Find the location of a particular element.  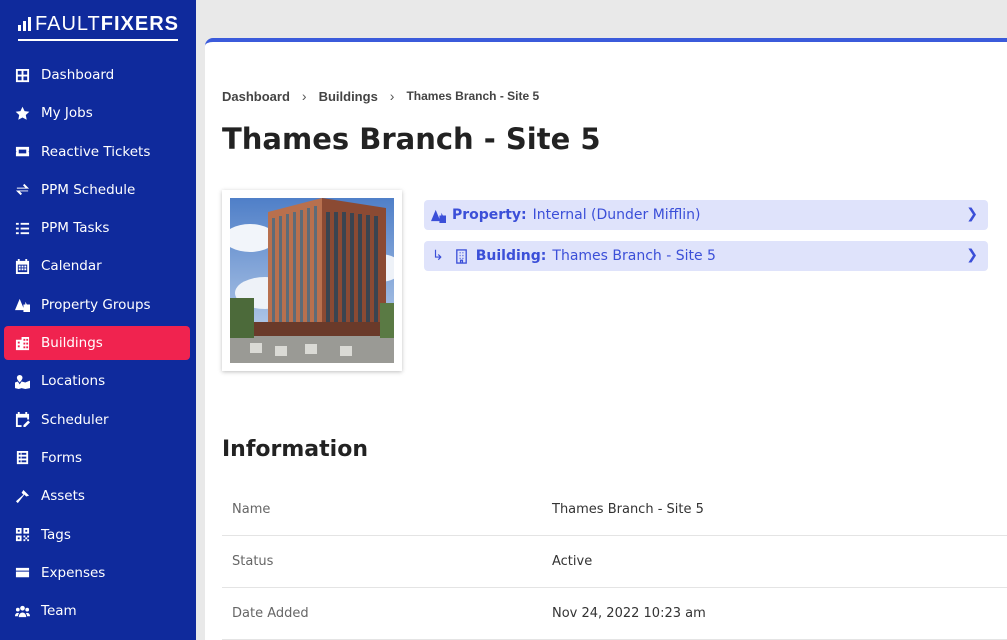

calendar-icon is located at coordinates (22, 266).